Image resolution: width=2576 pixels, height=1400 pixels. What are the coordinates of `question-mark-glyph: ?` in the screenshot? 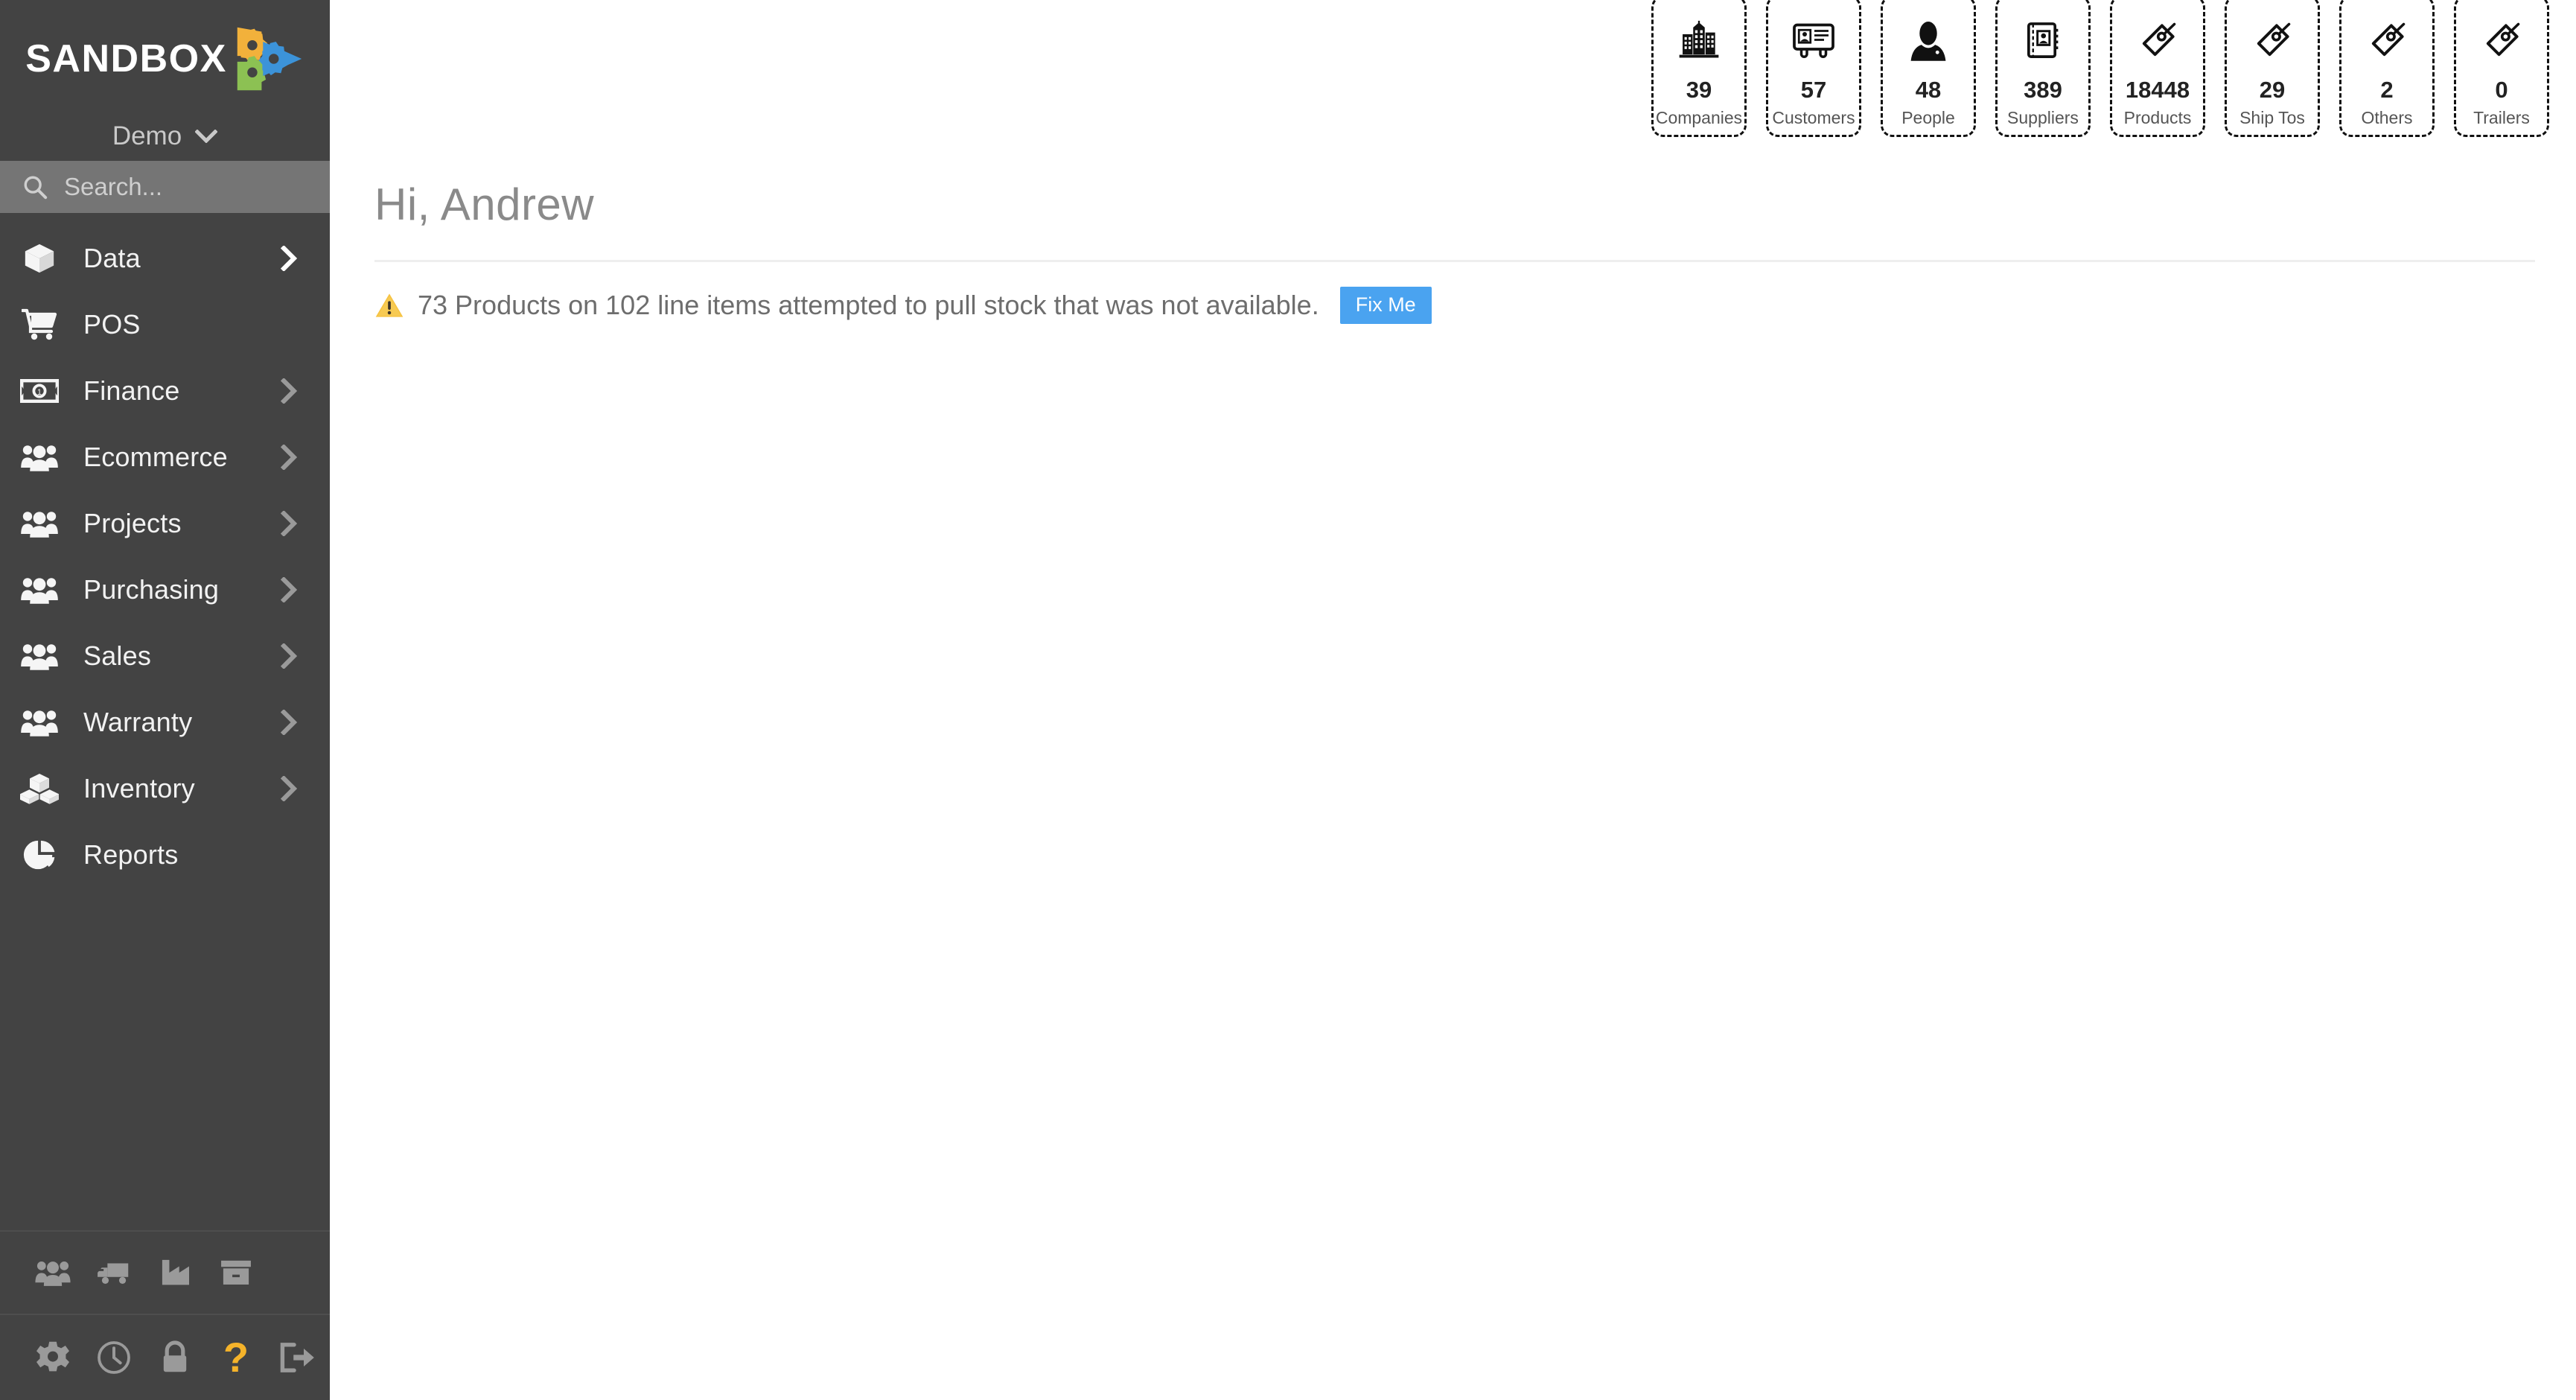 It's located at (236, 1357).